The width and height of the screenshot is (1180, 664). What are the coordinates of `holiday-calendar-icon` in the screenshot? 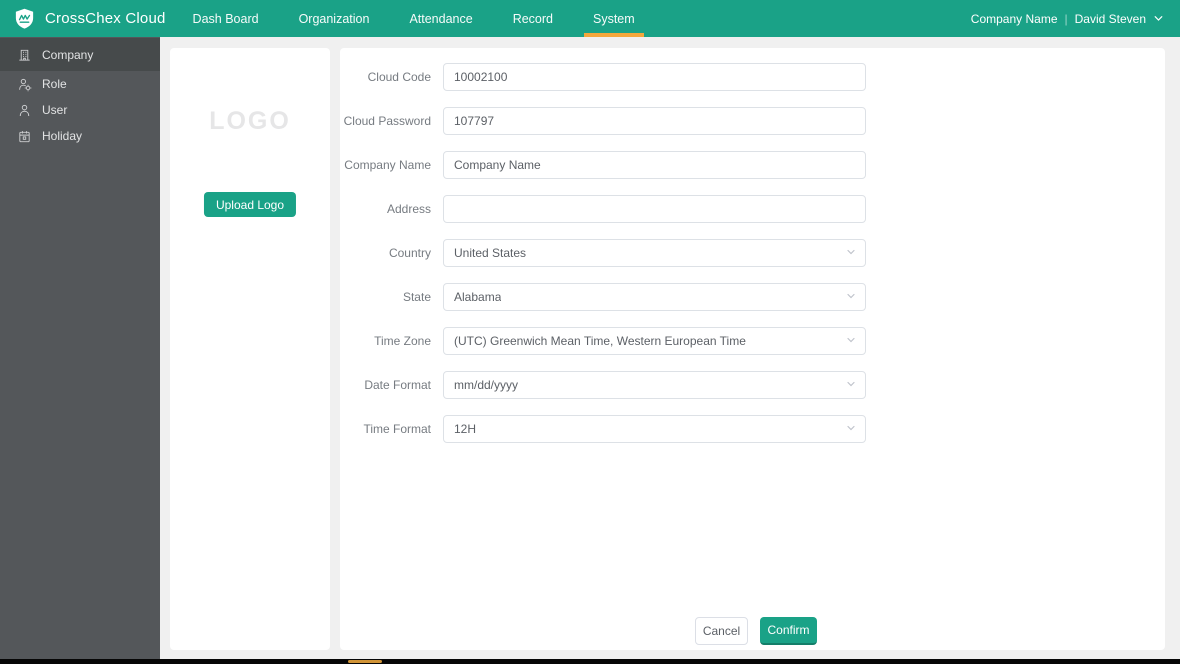 It's located at (24, 136).